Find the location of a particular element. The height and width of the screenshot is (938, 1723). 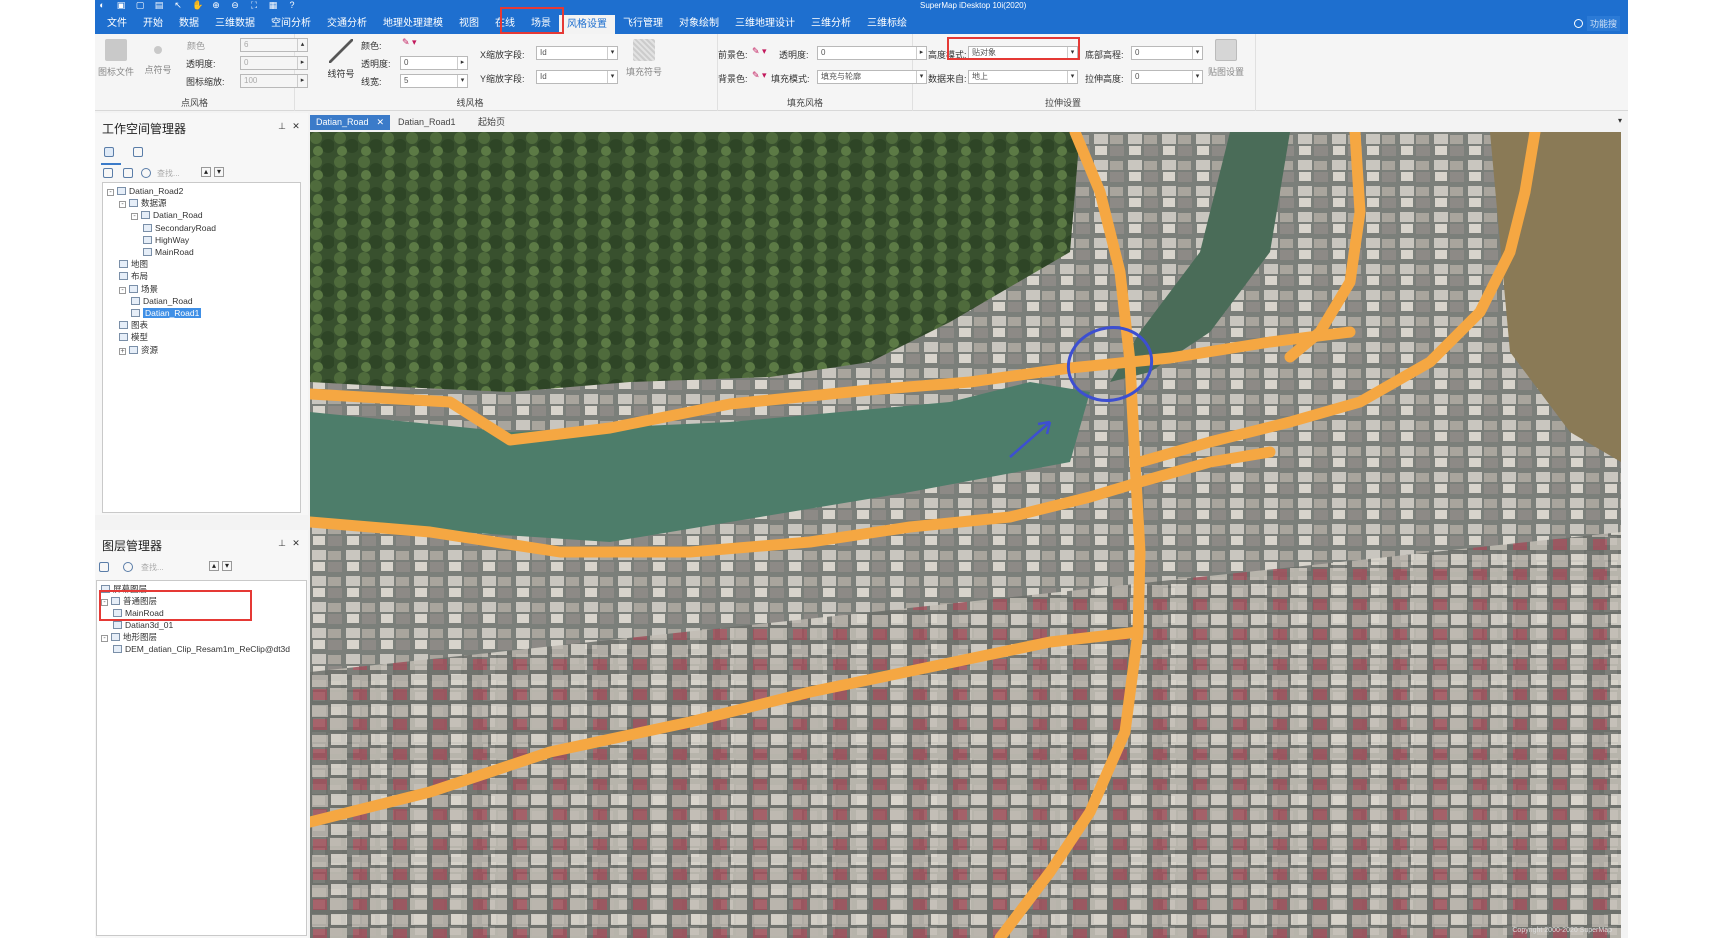

workspace-tree-tab-icon is located at coordinates (109, 152).